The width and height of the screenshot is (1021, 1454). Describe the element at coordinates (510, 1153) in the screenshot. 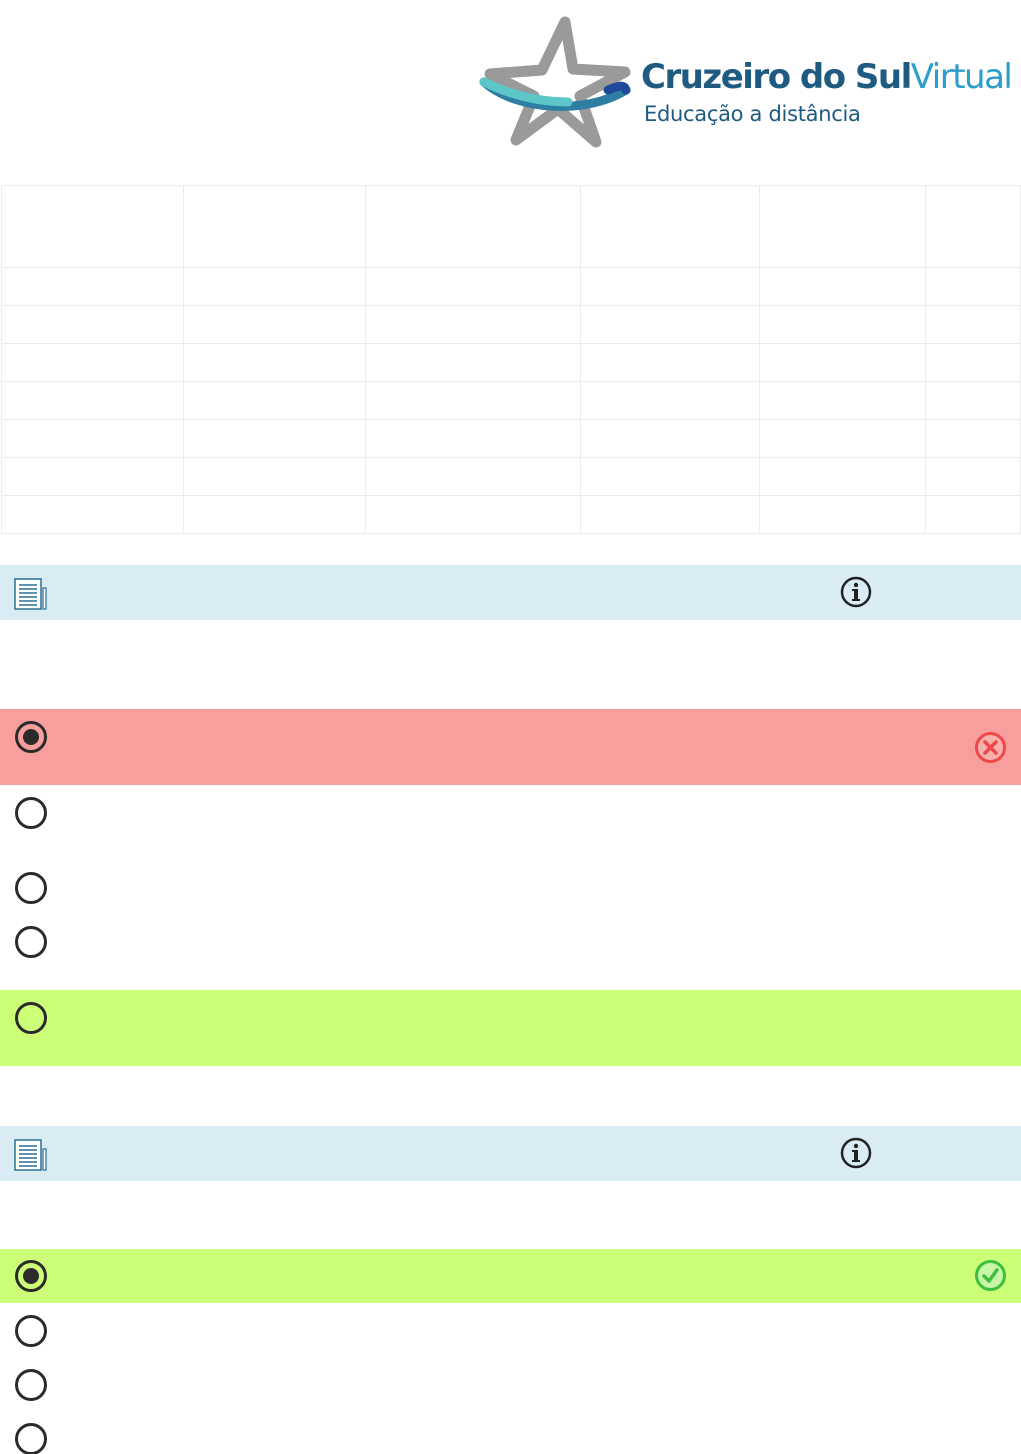

I see `question-2-header` at that location.